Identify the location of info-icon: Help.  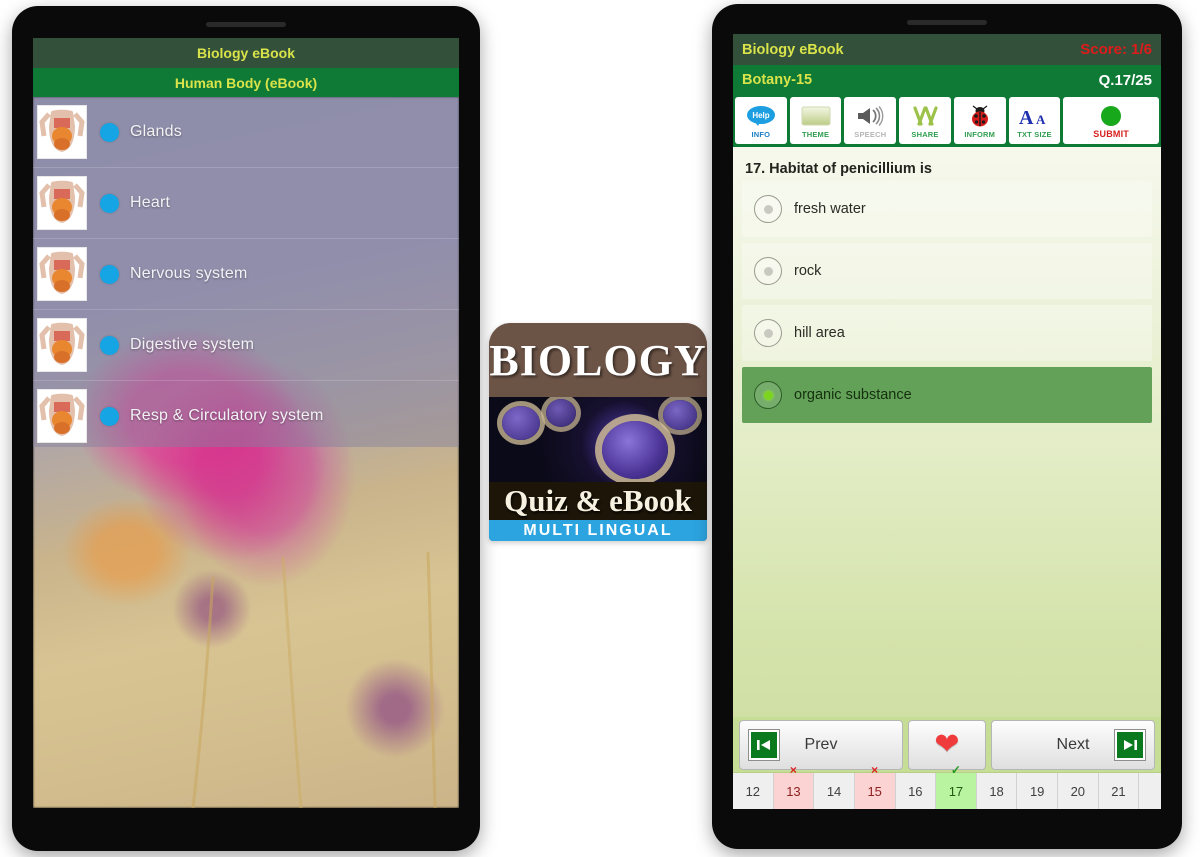
(761, 116).